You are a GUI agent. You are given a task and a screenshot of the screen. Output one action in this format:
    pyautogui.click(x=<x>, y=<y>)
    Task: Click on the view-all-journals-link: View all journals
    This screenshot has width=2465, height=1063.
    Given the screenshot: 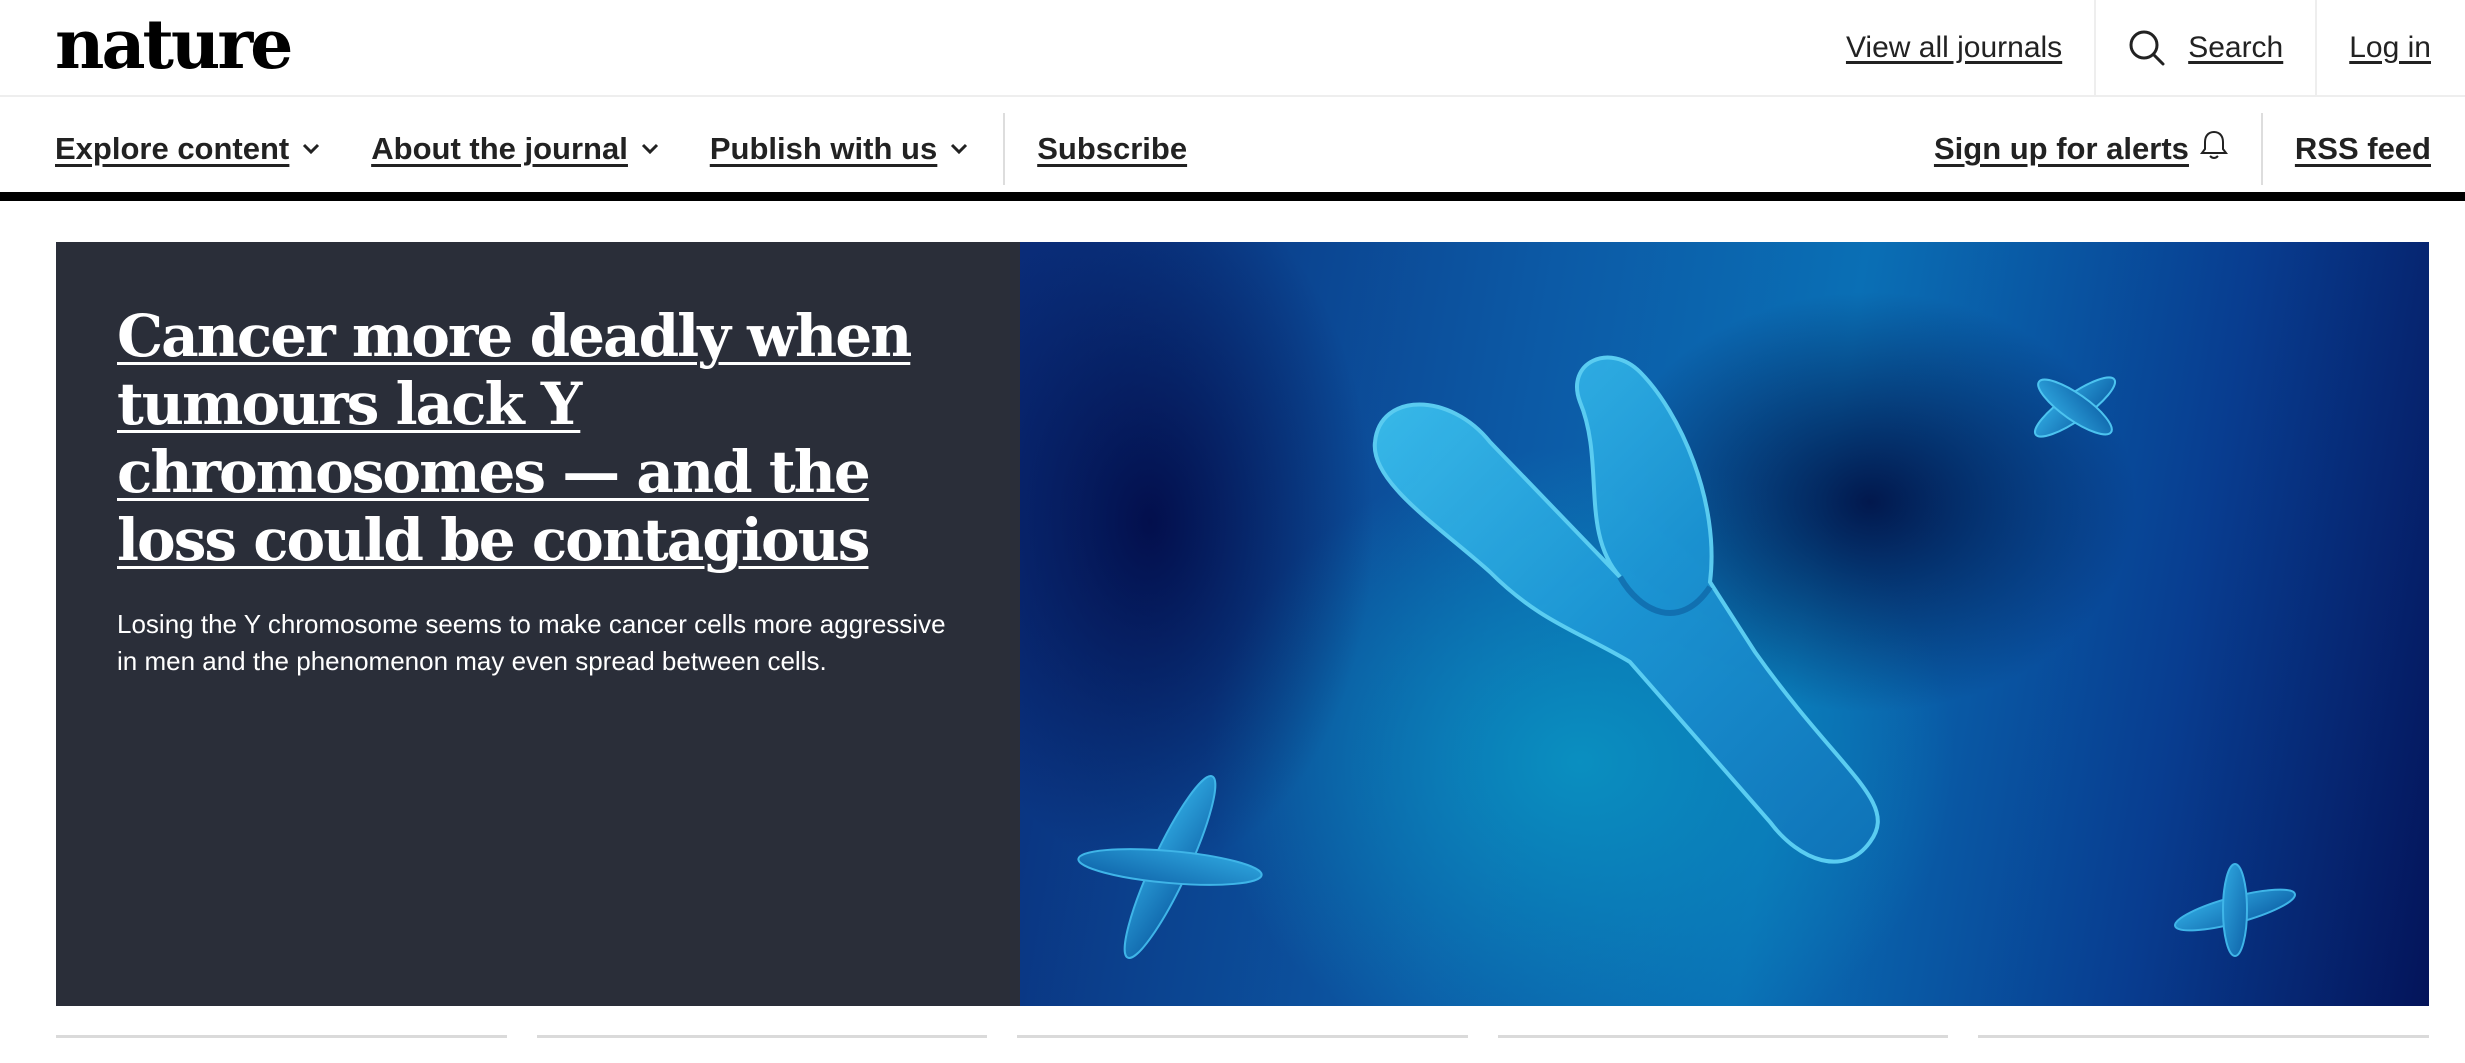 What is the action you would take?
    pyautogui.click(x=1954, y=48)
    